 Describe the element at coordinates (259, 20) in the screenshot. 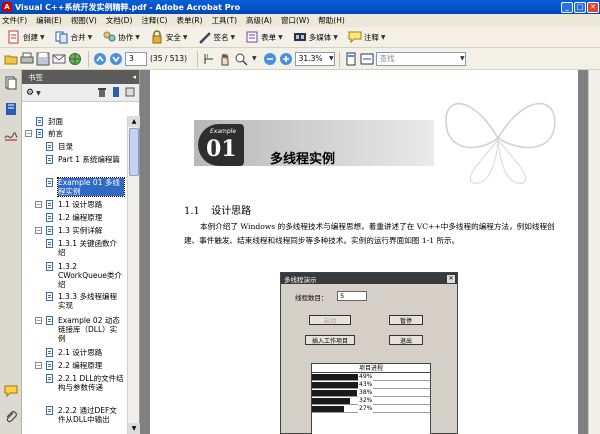

I see `menu-advanced: 高级(A)` at that location.